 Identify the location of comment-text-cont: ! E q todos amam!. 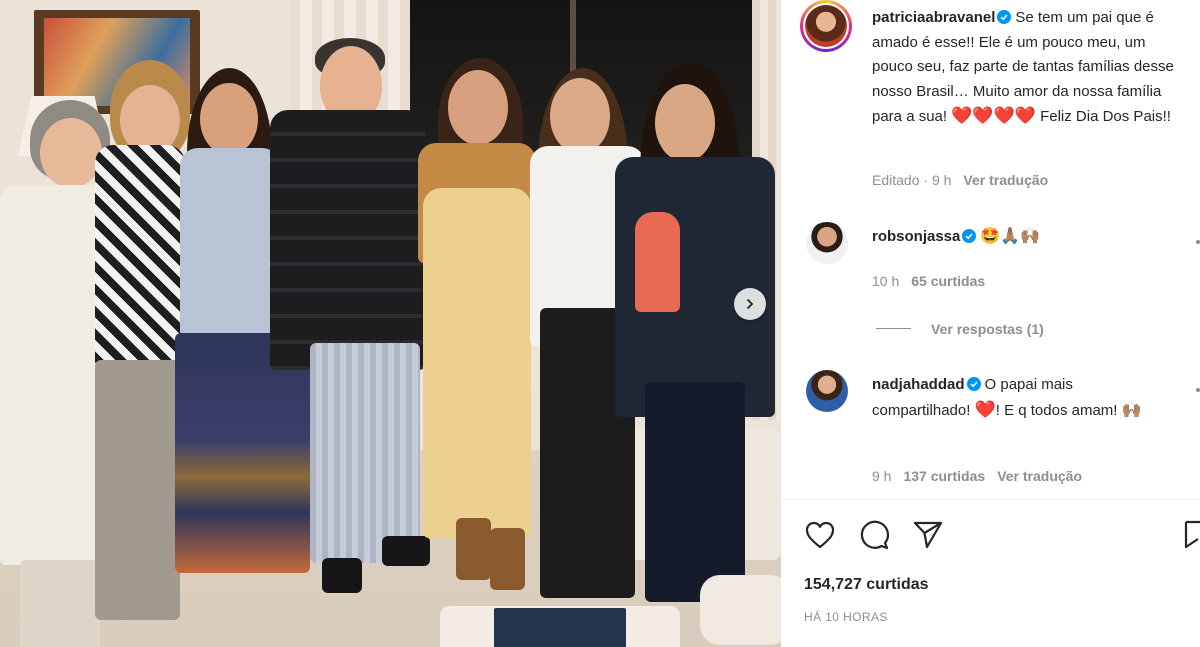
(1056, 410).